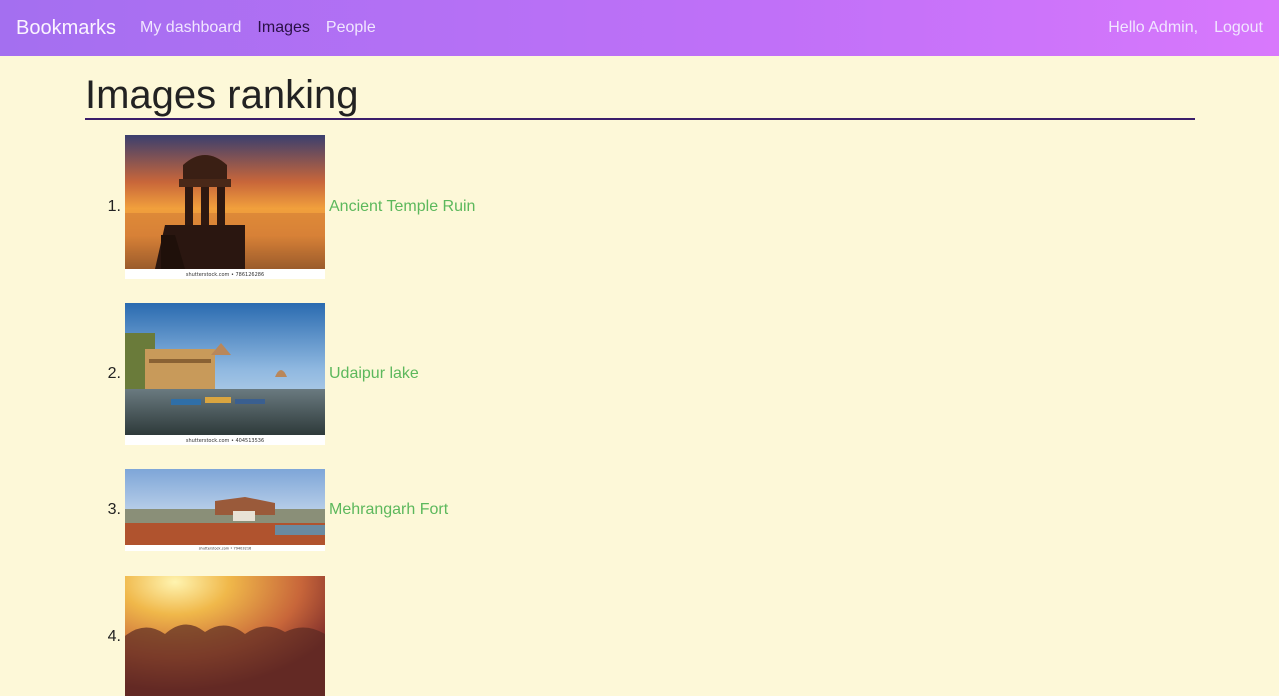  What do you see at coordinates (640, 636) in the screenshot?
I see `ranking-item: 4.` at bounding box center [640, 636].